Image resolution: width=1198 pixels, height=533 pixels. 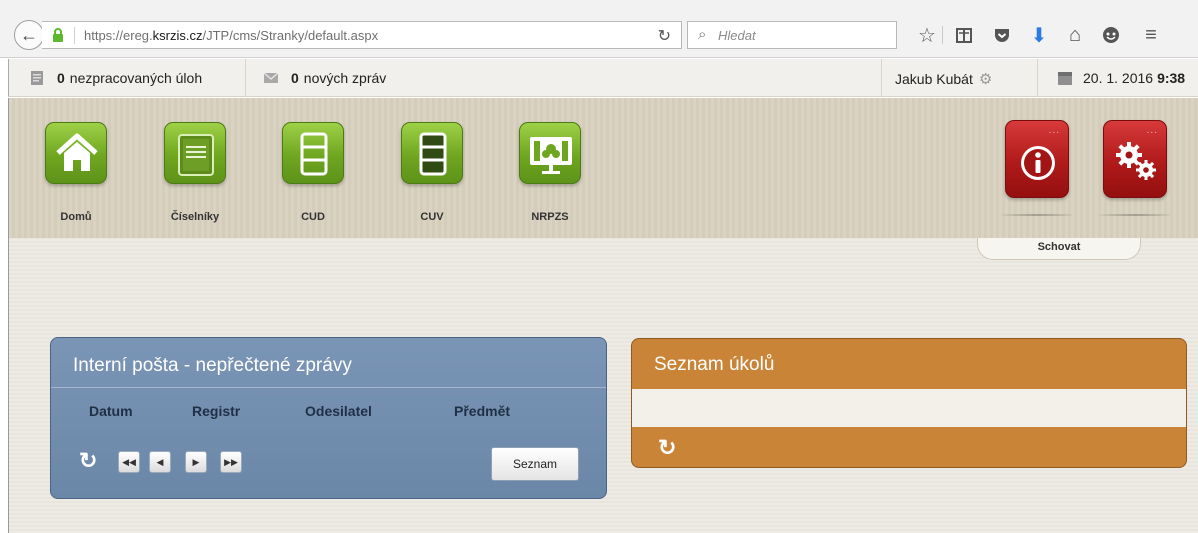 I want to click on first-page-icon: ◀◀, so click(x=129, y=461).